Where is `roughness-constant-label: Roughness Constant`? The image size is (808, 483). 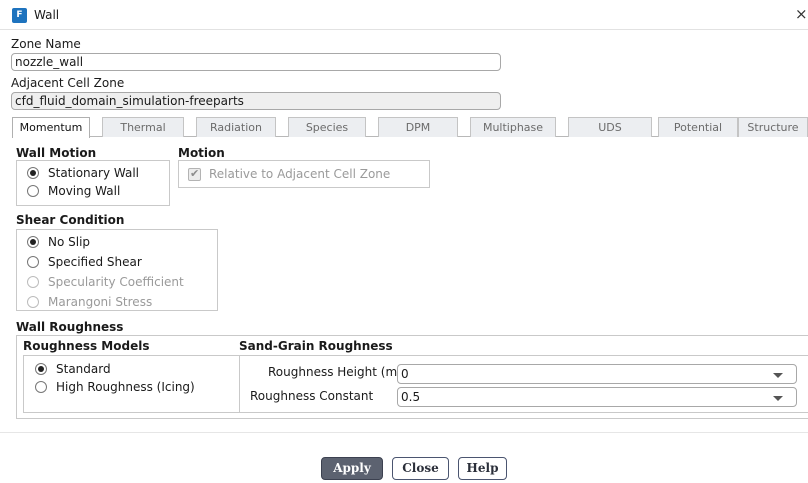 roughness-constant-label: Roughness Constant is located at coordinates (312, 396).